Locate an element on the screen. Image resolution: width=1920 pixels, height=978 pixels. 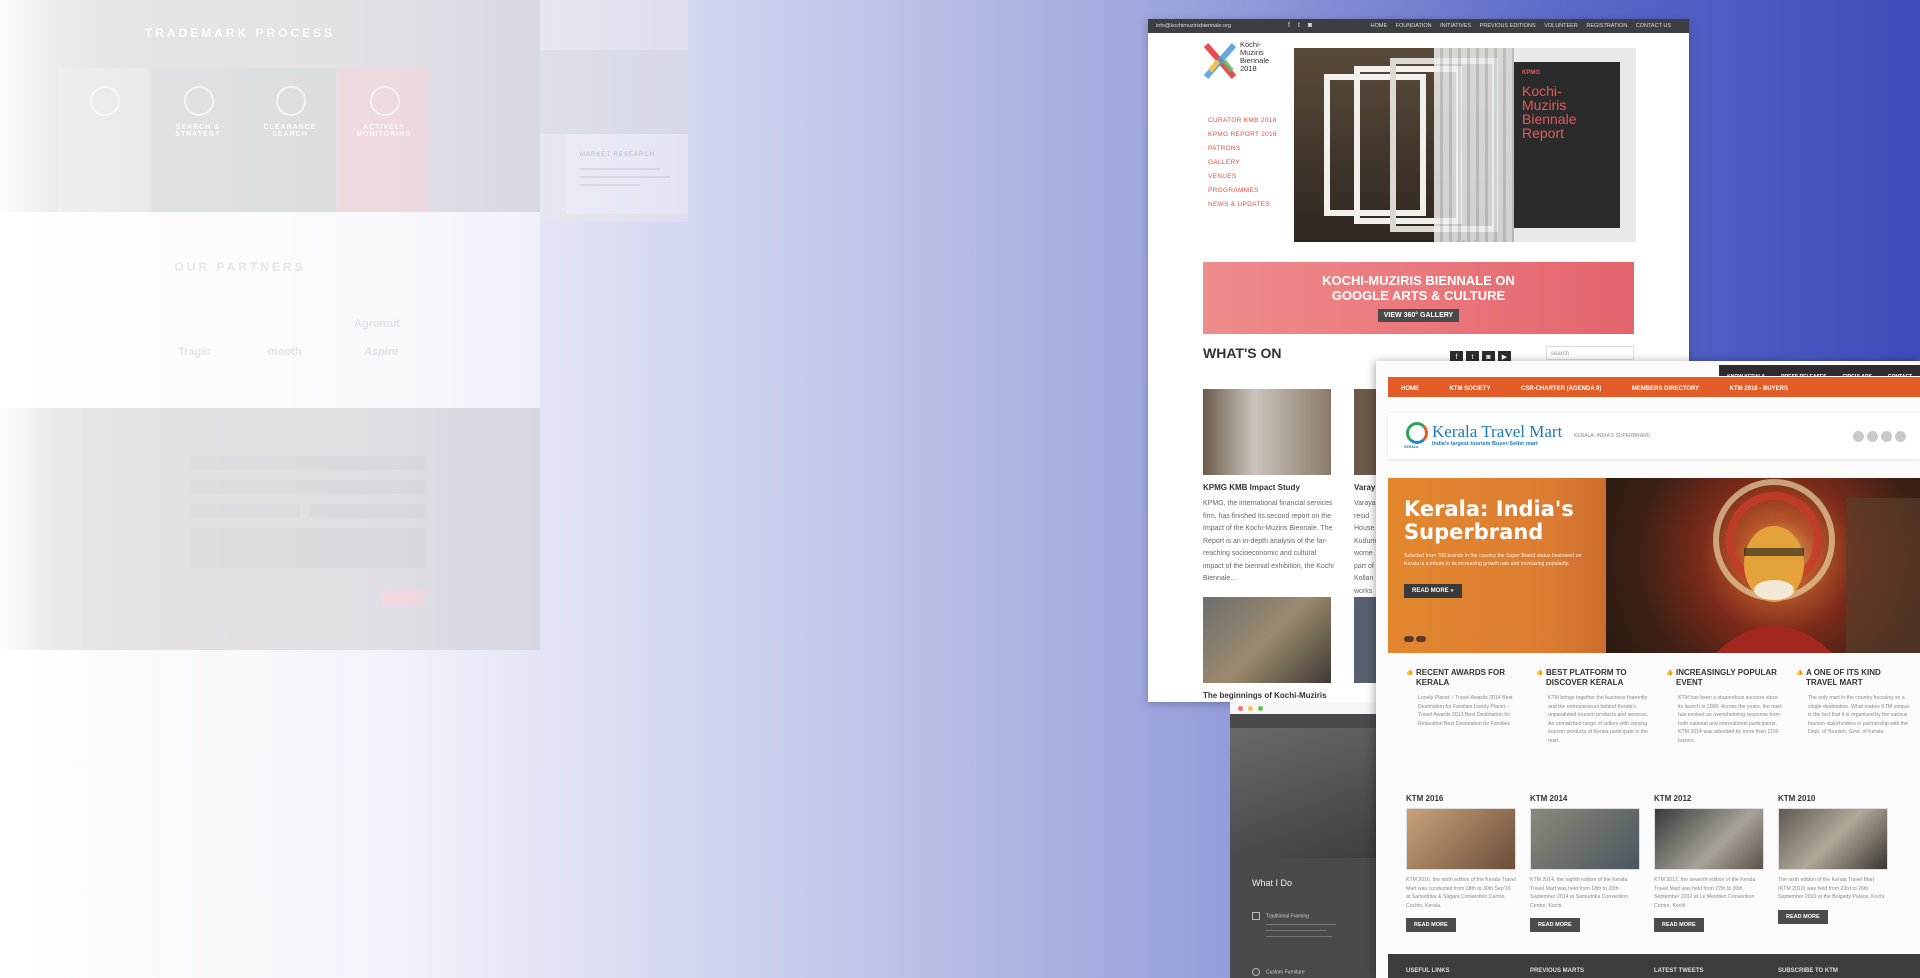
partner-logo: Tragic is located at coordinates (194, 352).